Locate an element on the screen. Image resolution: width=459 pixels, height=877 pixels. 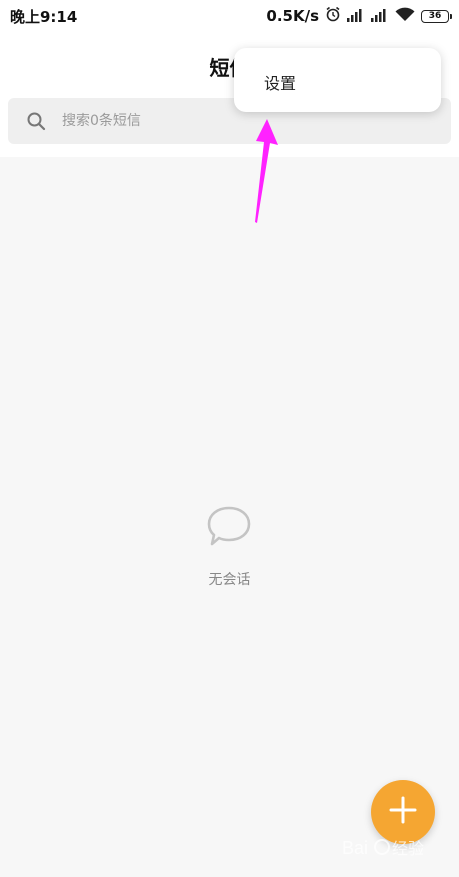
battery-icon: 36 is located at coordinates (436, 16).